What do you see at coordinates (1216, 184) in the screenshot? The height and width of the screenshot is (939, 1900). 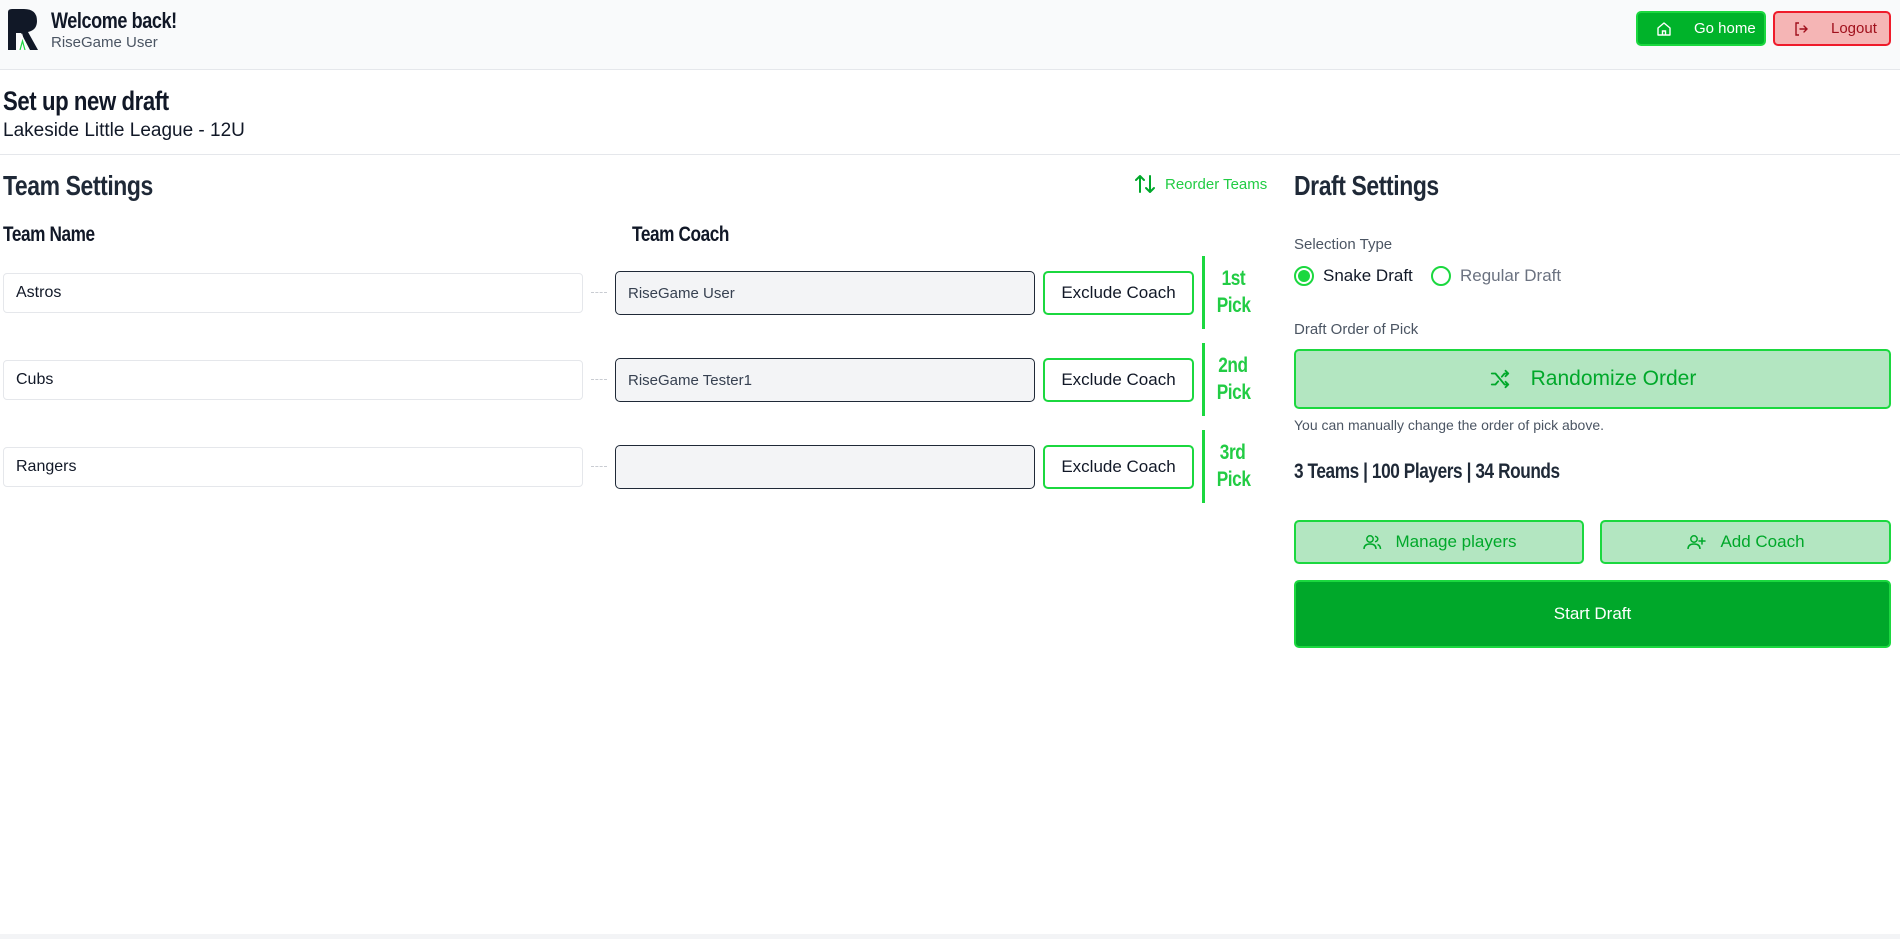 I see `reorder-teams-label: Reorder Teams` at bounding box center [1216, 184].